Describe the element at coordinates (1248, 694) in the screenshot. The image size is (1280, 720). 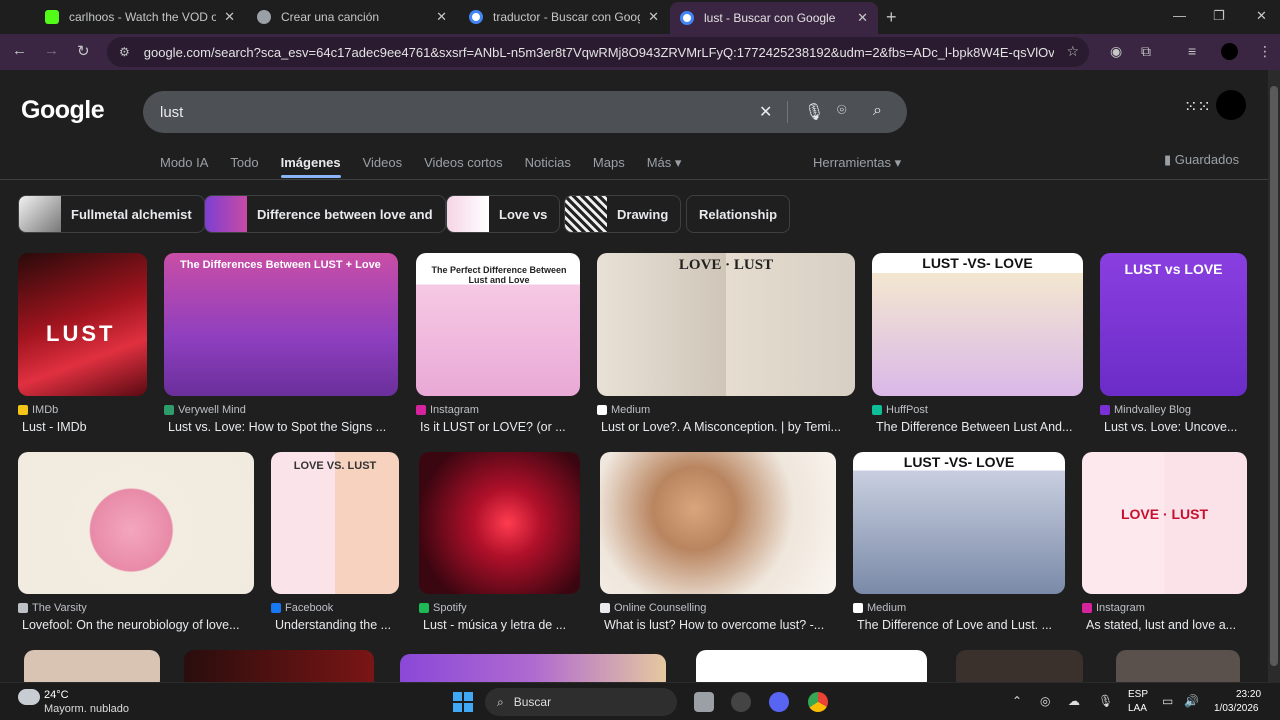
I see `clock-time: 23:20` at that location.